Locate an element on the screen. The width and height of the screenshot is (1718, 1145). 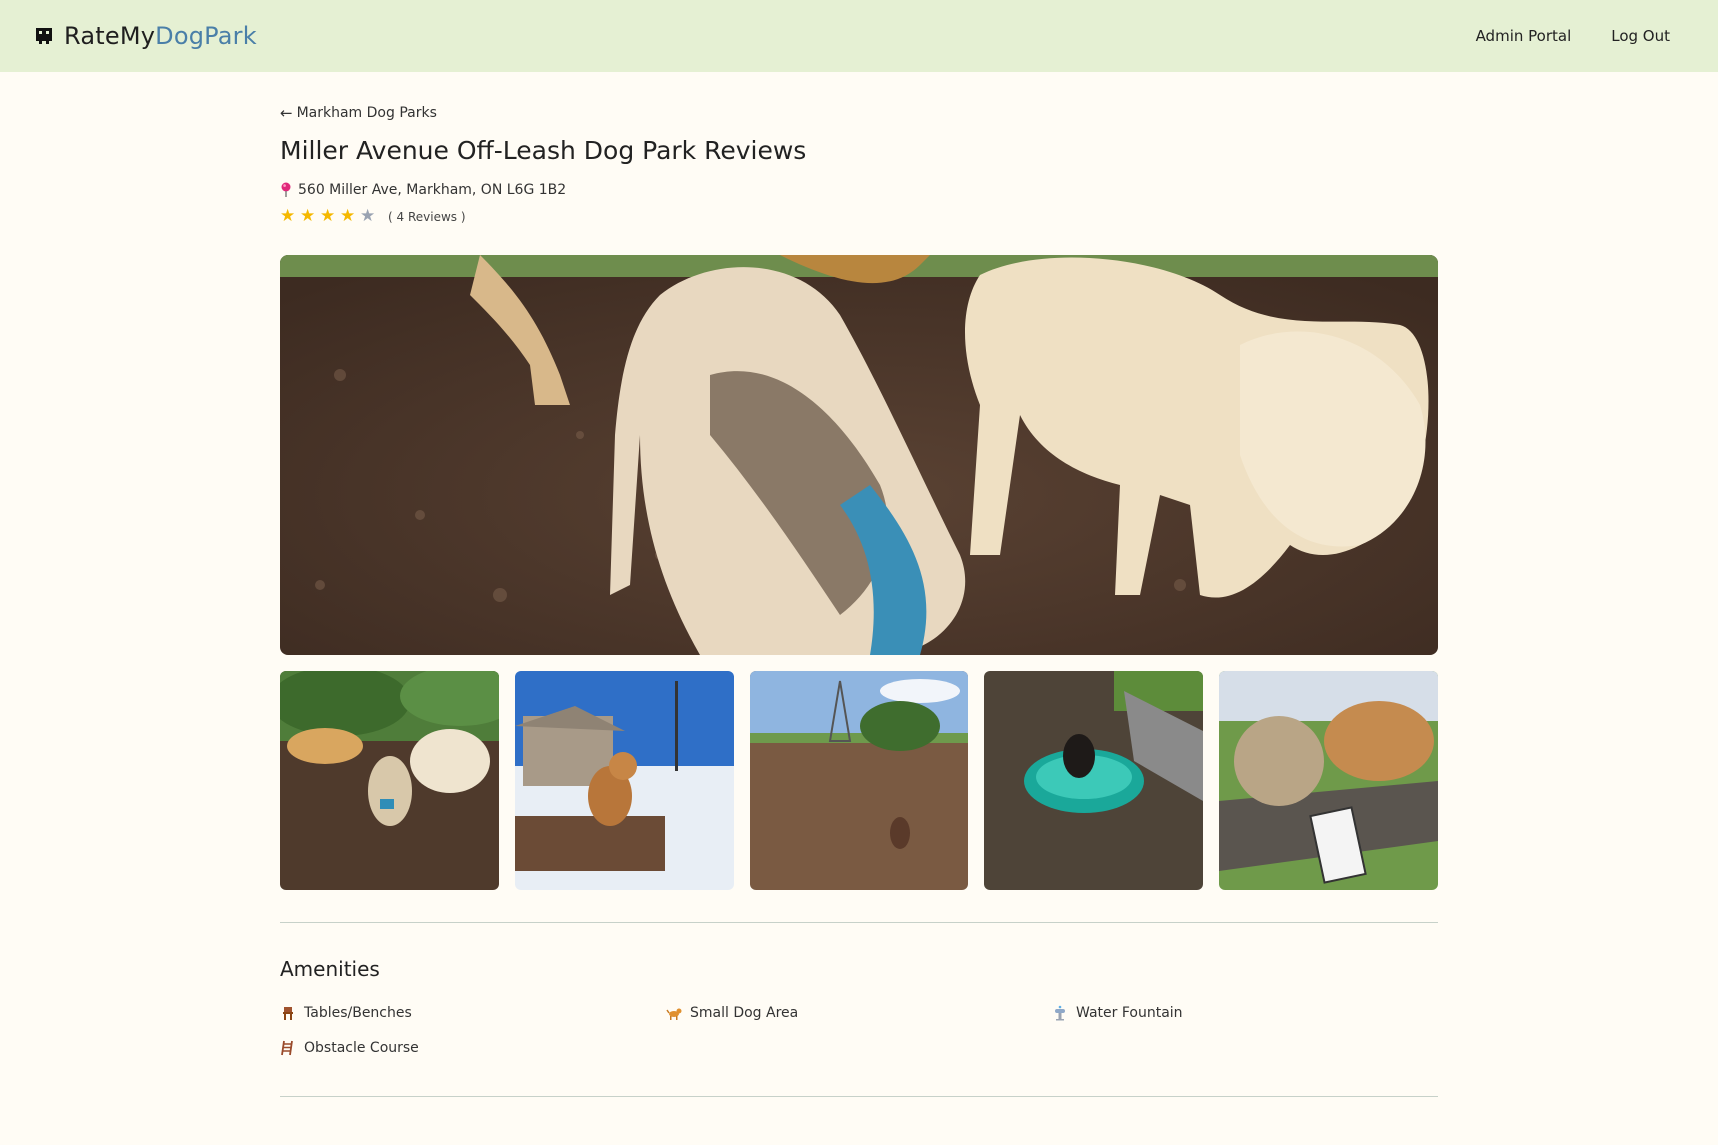
photo-dog-in-snow is located at coordinates (624, 780).